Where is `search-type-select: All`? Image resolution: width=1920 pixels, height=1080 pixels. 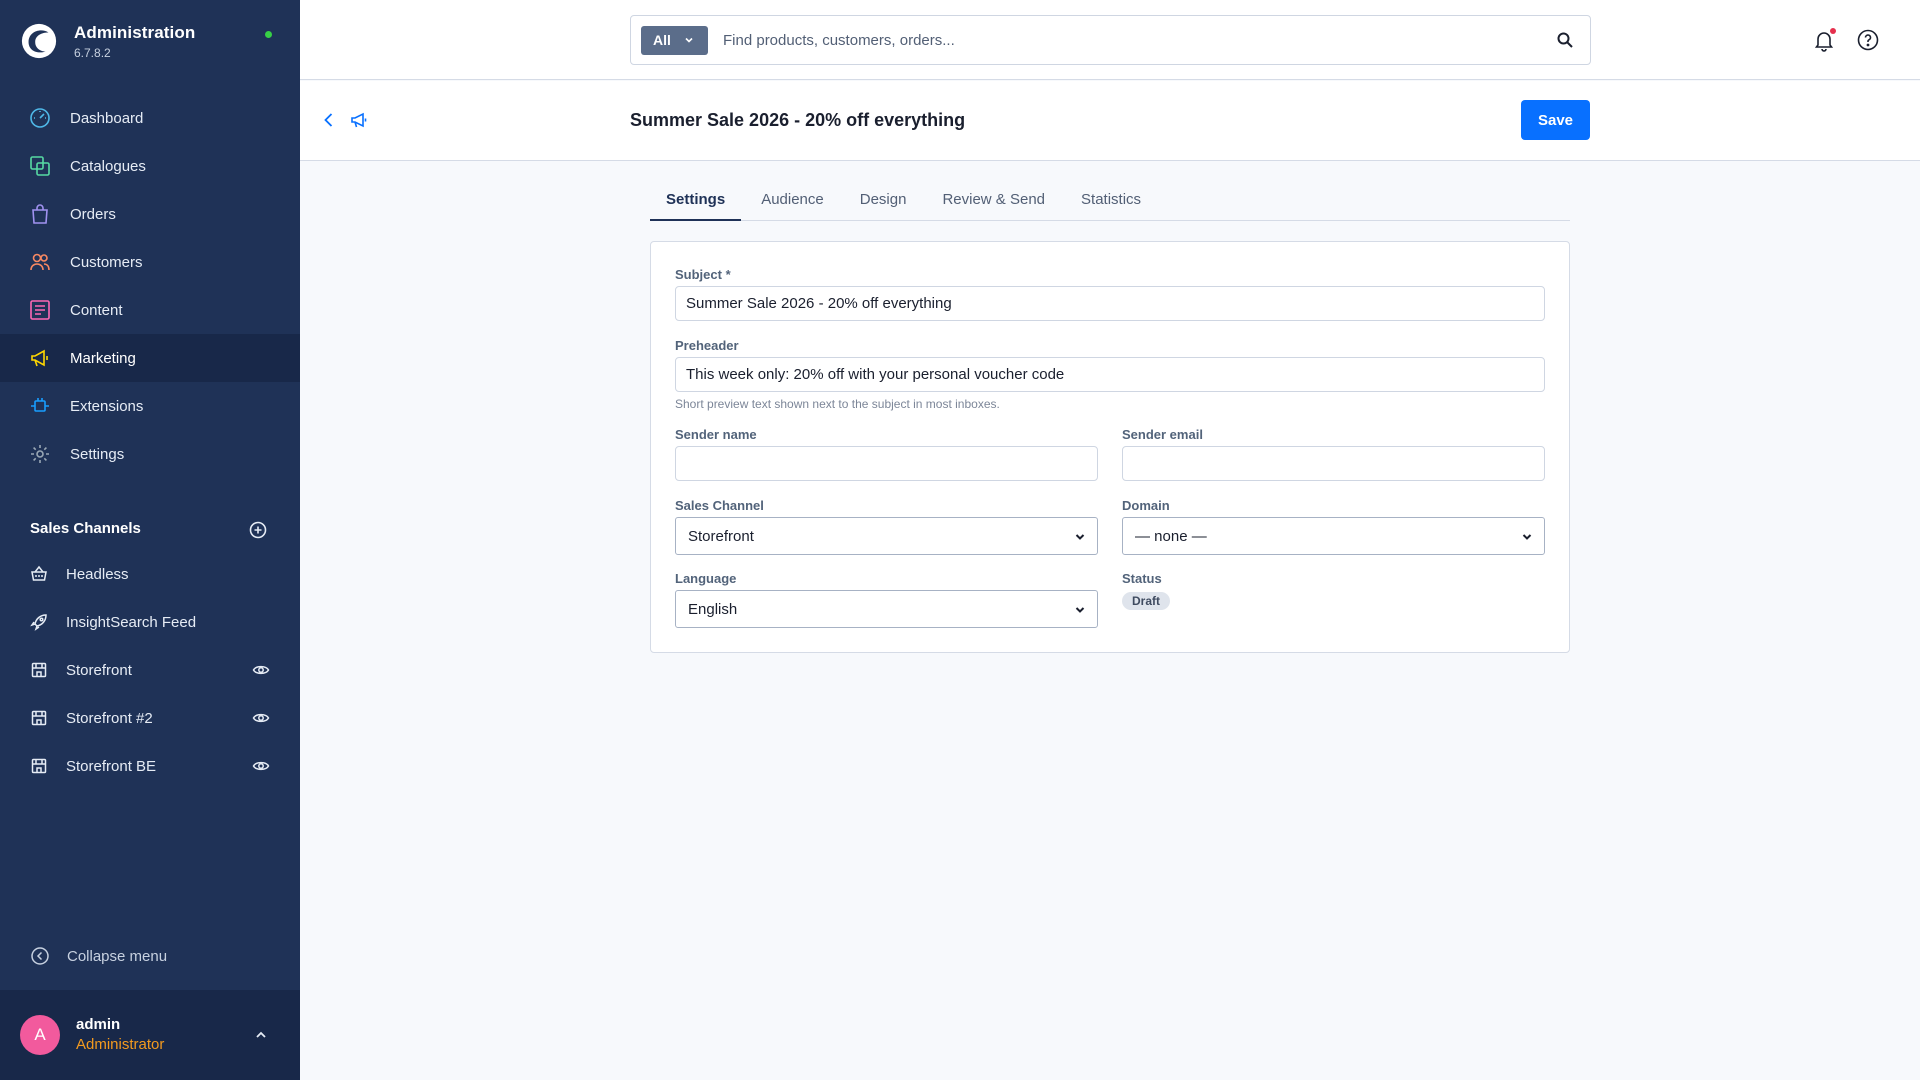
search-type-select: All is located at coordinates (674, 40).